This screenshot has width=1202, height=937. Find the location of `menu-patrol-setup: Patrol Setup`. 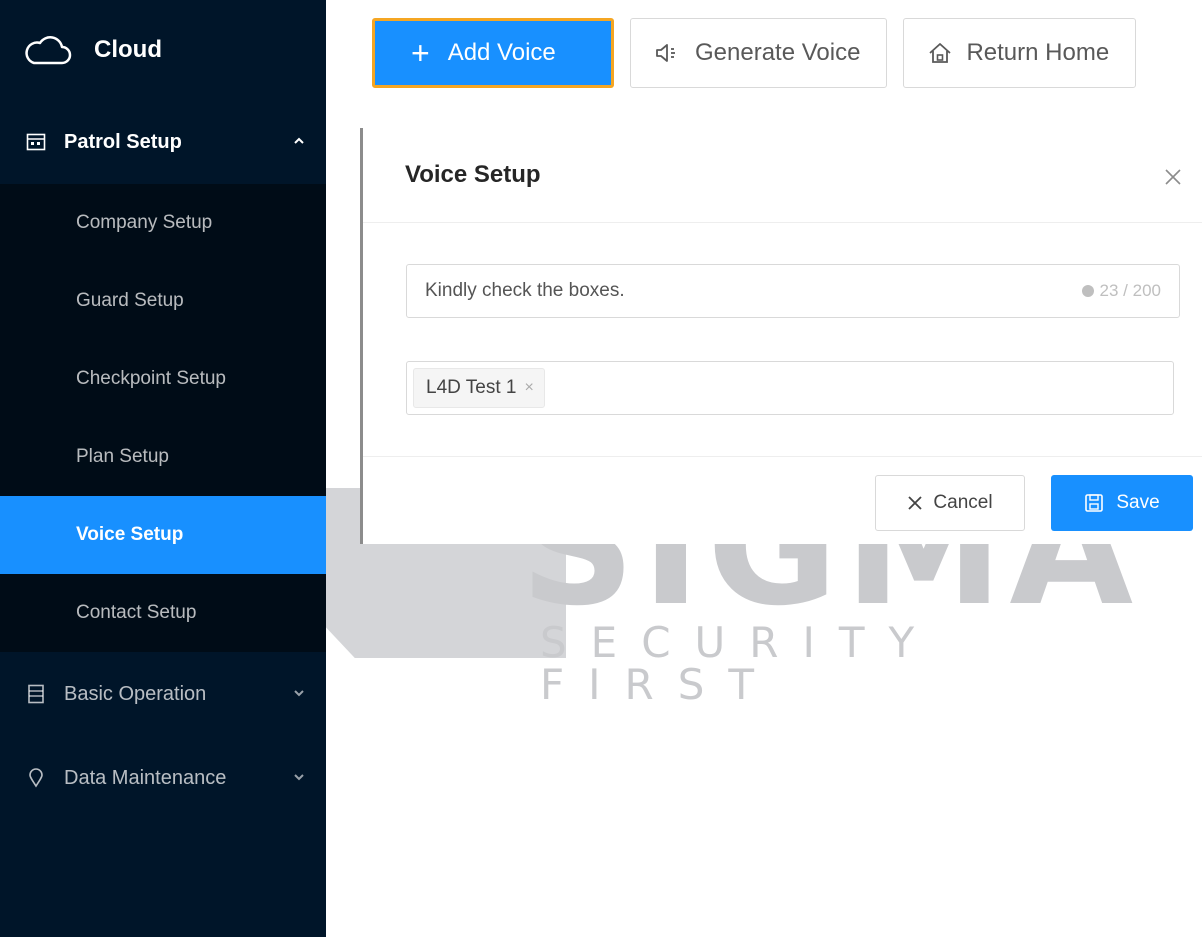

menu-patrol-setup: Patrol Setup is located at coordinates (163, 142).